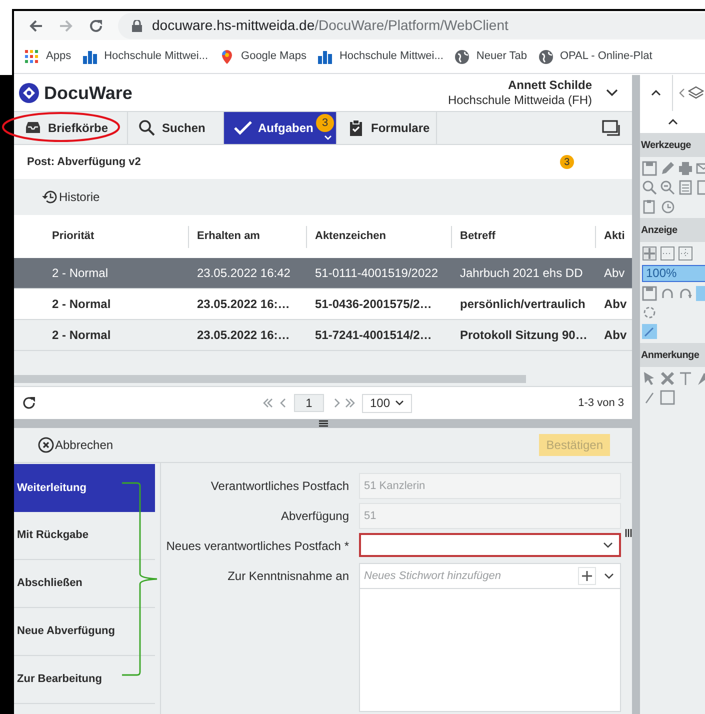  What do you see at coordinates (48, 56) in the screenshot?
I see `bookmark-link: Apps` at bounding box center [48, 56].